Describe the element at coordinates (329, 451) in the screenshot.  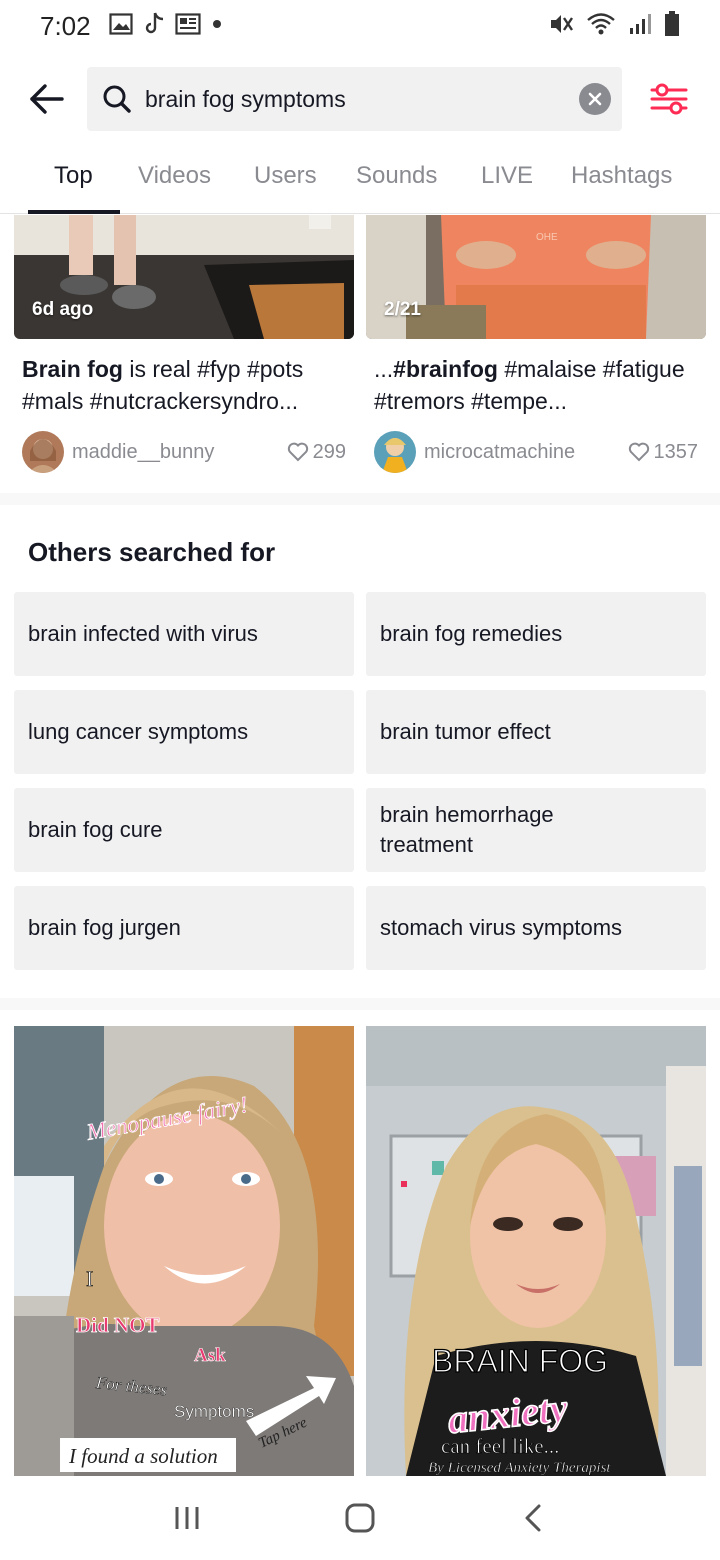
I see `likes-value: 299` at that location.